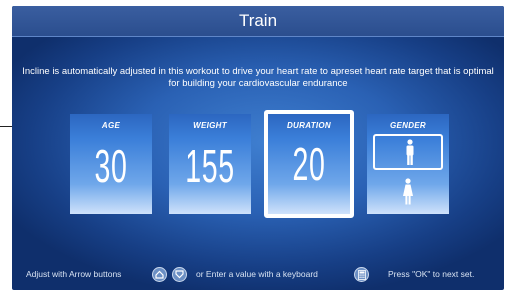 This screenshot has height=296, width=515. I want to click on duration-label: DURATION, so click(309, 125).